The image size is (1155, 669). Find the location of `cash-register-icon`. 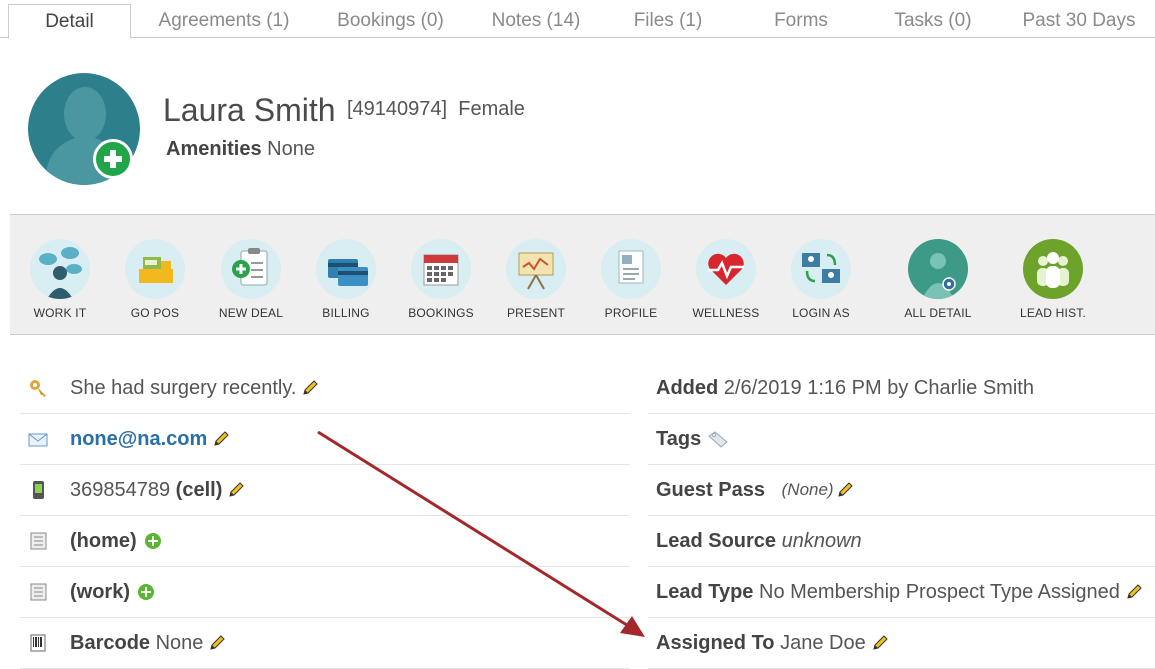

cash-register-icon is located at coordinates (156, 270).